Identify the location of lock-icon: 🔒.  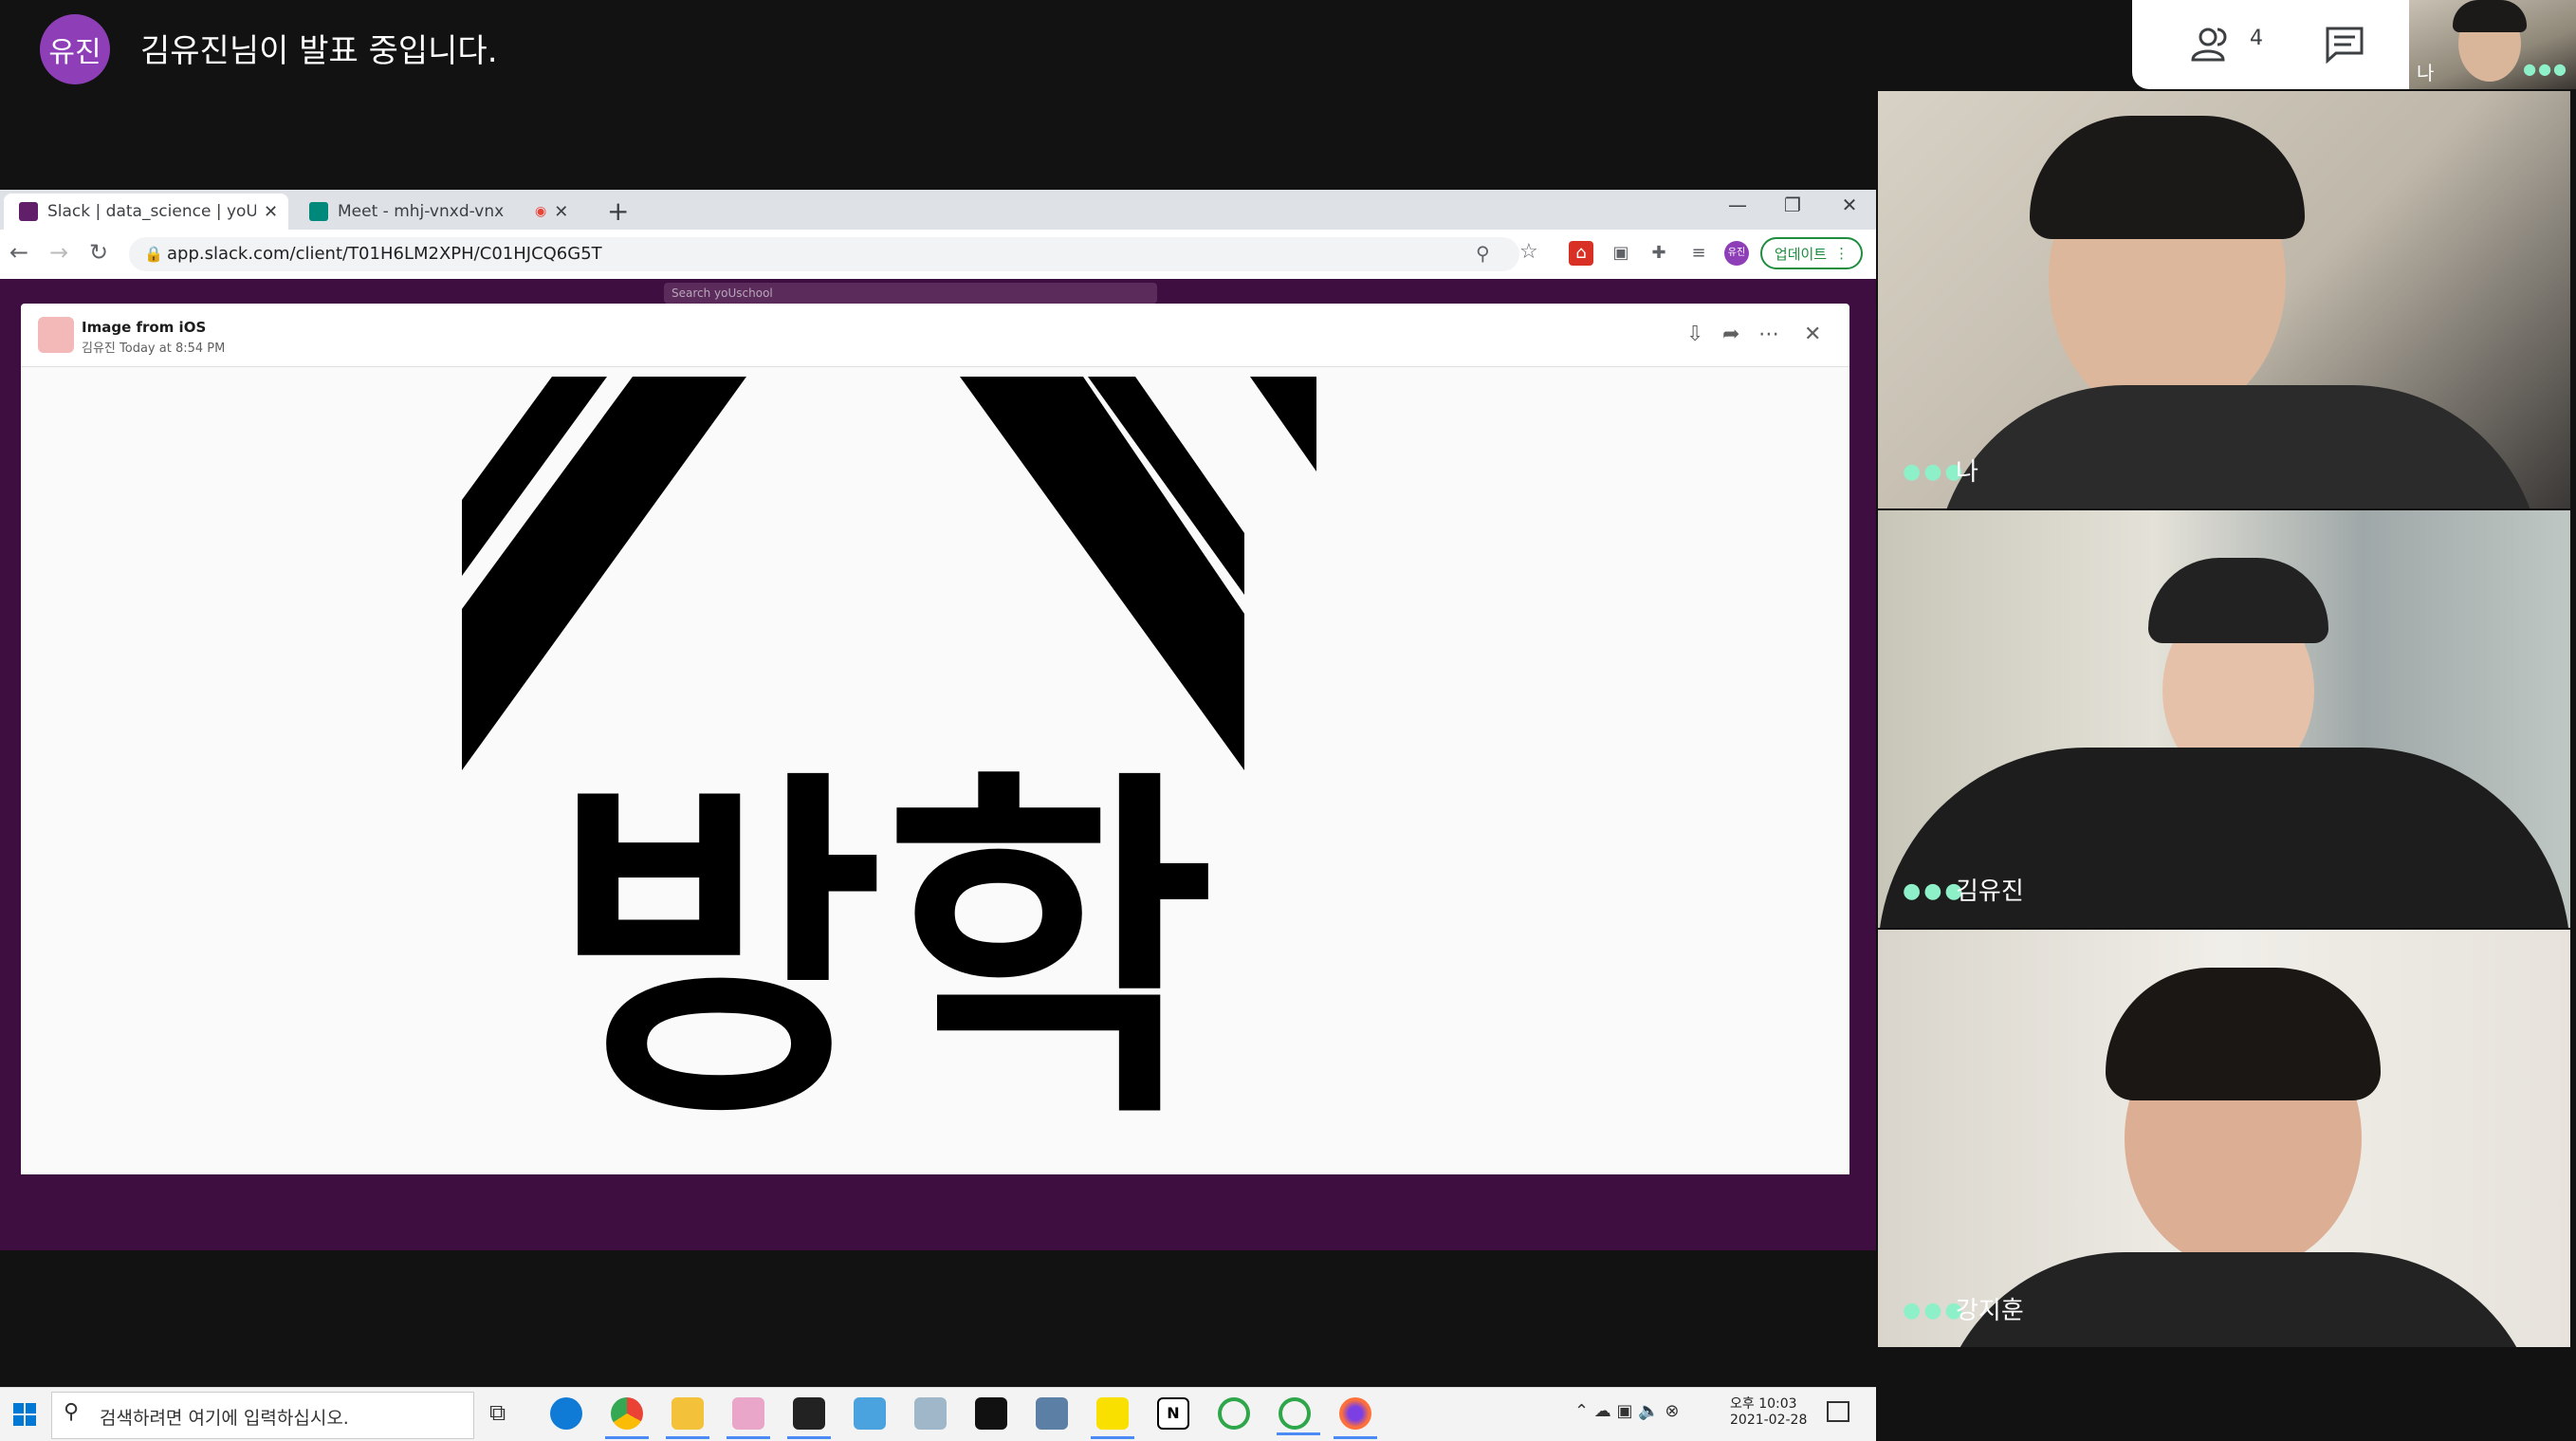
(153, 254).